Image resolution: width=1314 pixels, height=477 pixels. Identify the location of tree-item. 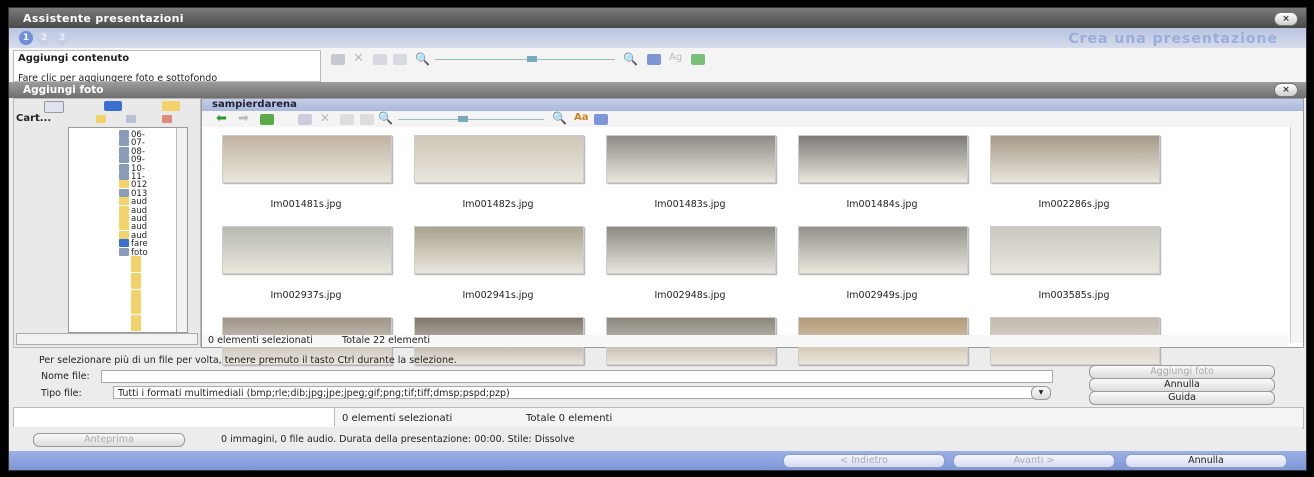
(137, 327).